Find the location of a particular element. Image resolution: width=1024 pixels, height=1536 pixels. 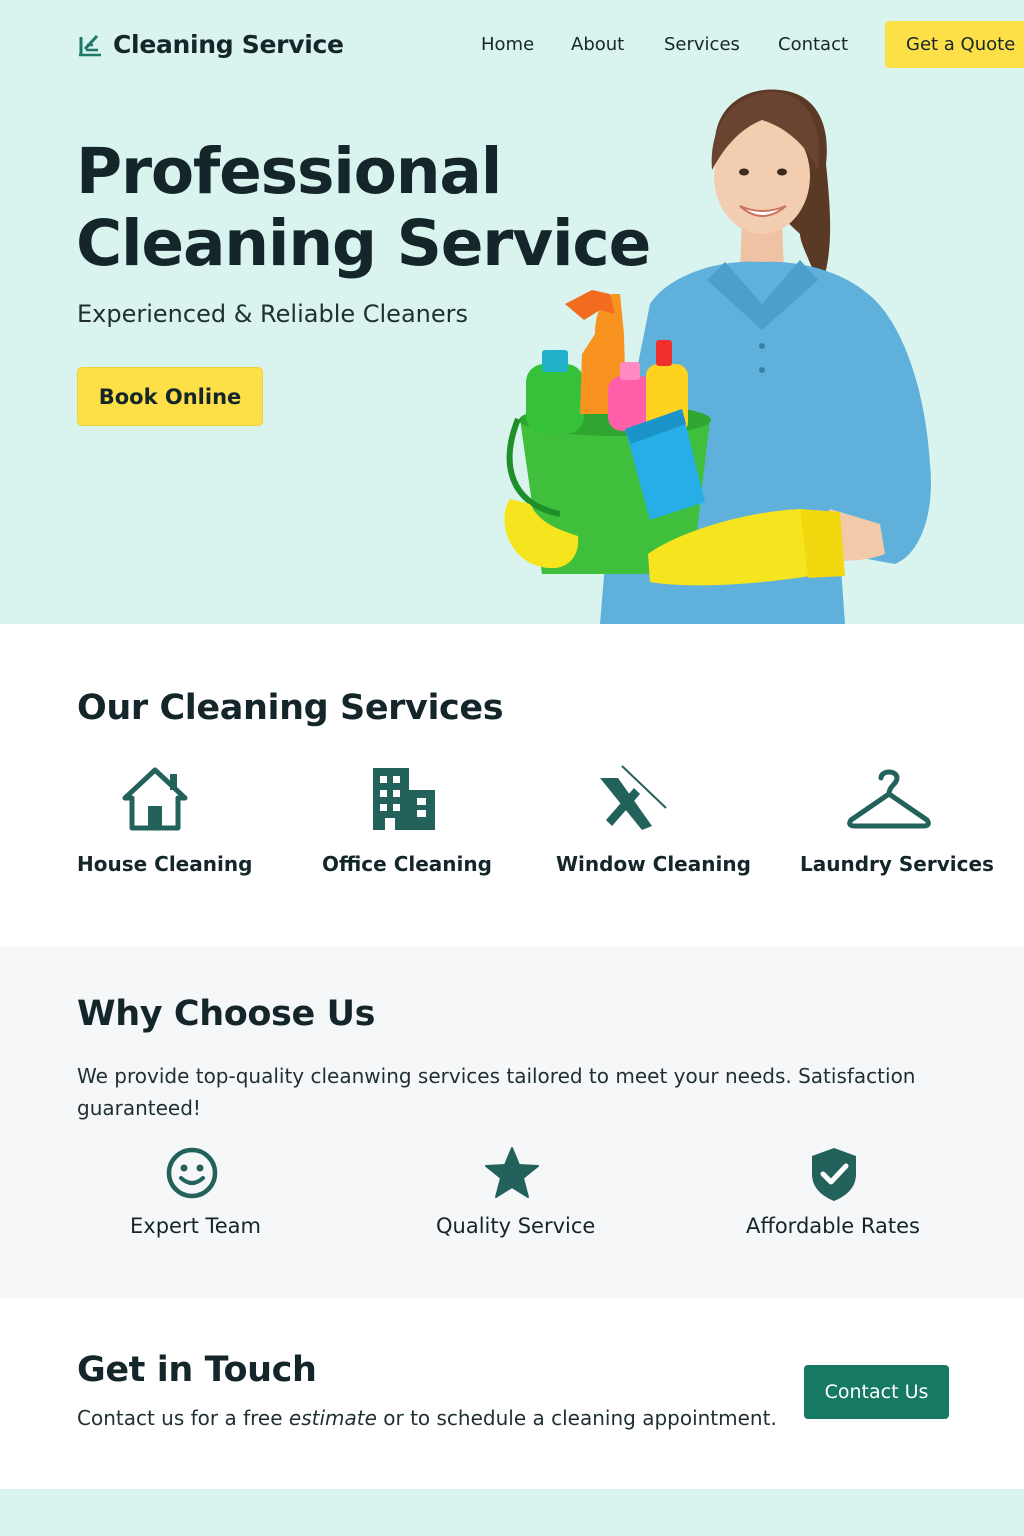

hanger-icon is located at coordinates (889, 799).